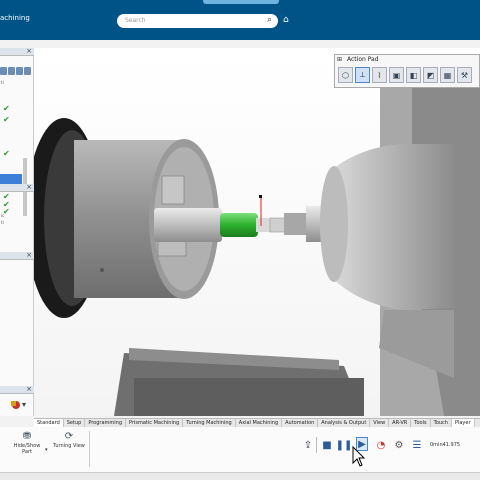  What do you see at coordinates (430, 75) in the screenshot?
I see `tool-fixture-icon: ◩` at bounding box center [430, 75].